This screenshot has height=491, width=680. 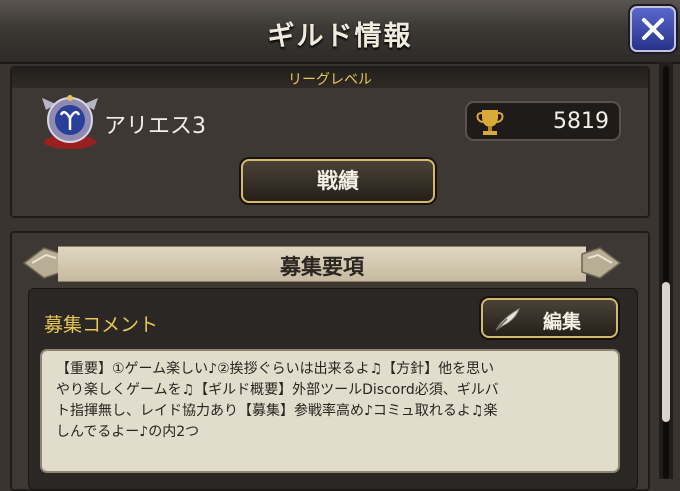 What do you see at coordinates (155, 126) in the screenshot?
I see `league-name: アリエス3` at bounding box center [155, 126].